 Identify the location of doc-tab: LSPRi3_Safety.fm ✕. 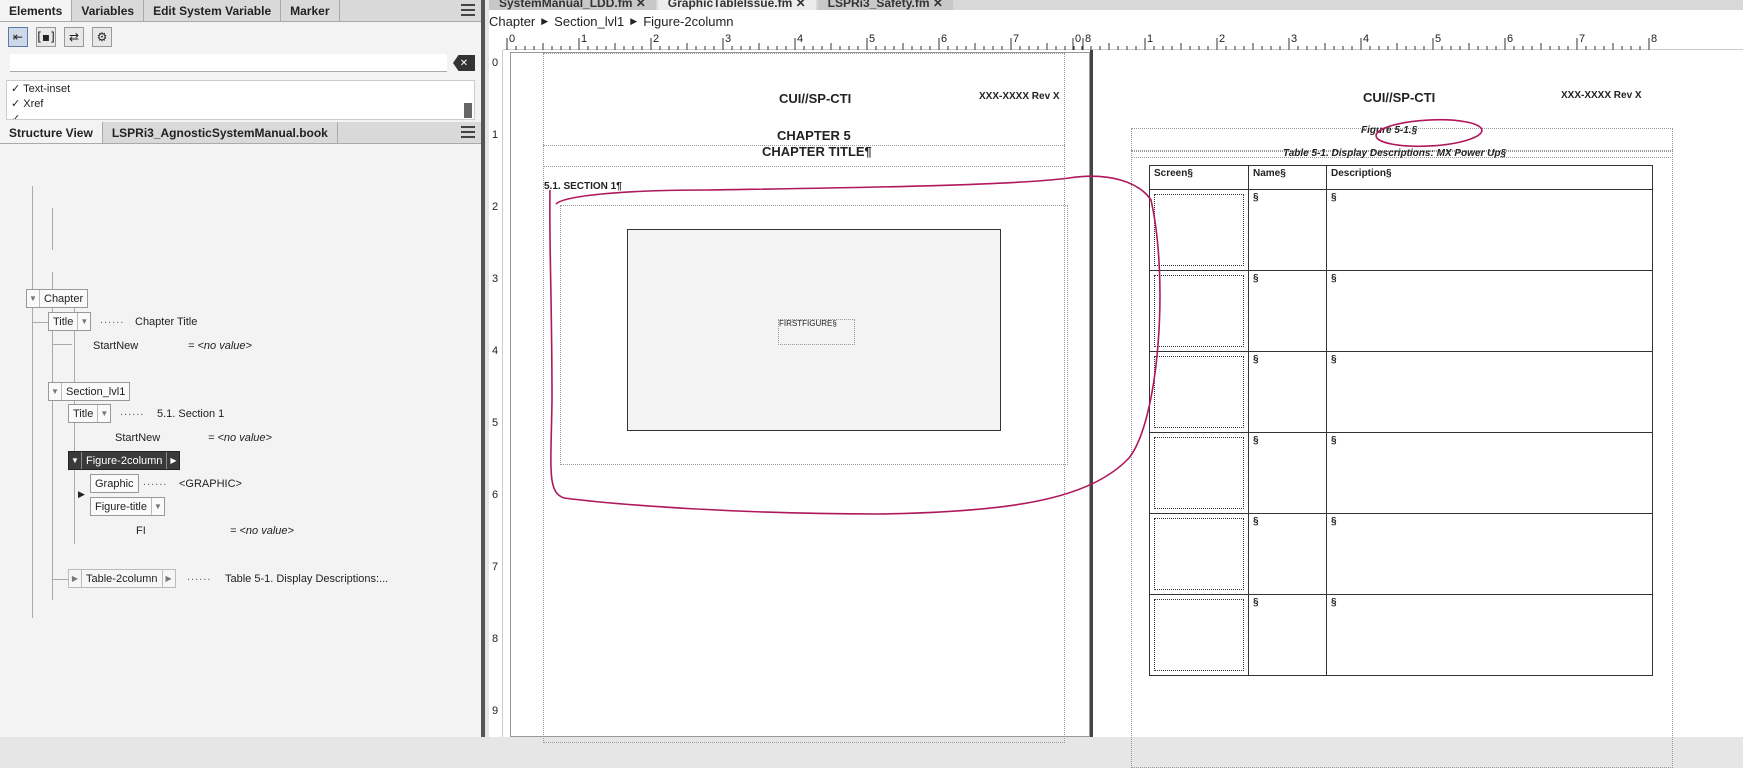
(885, 5).